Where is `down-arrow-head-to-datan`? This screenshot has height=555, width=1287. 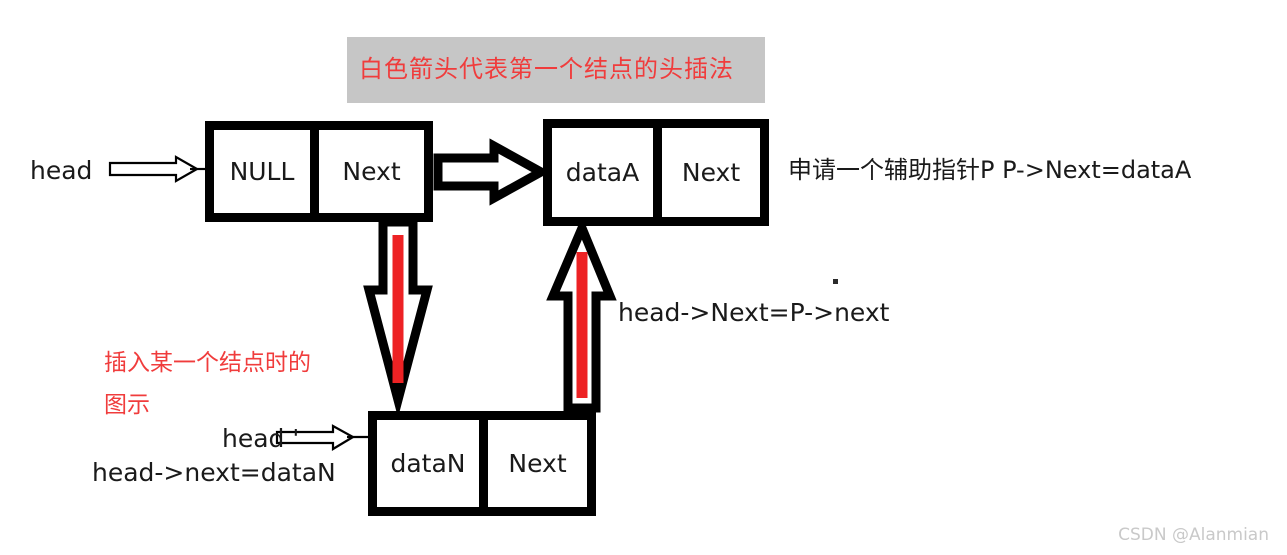
down-arrow-head-to-datan is located at coordinates (398, 317).